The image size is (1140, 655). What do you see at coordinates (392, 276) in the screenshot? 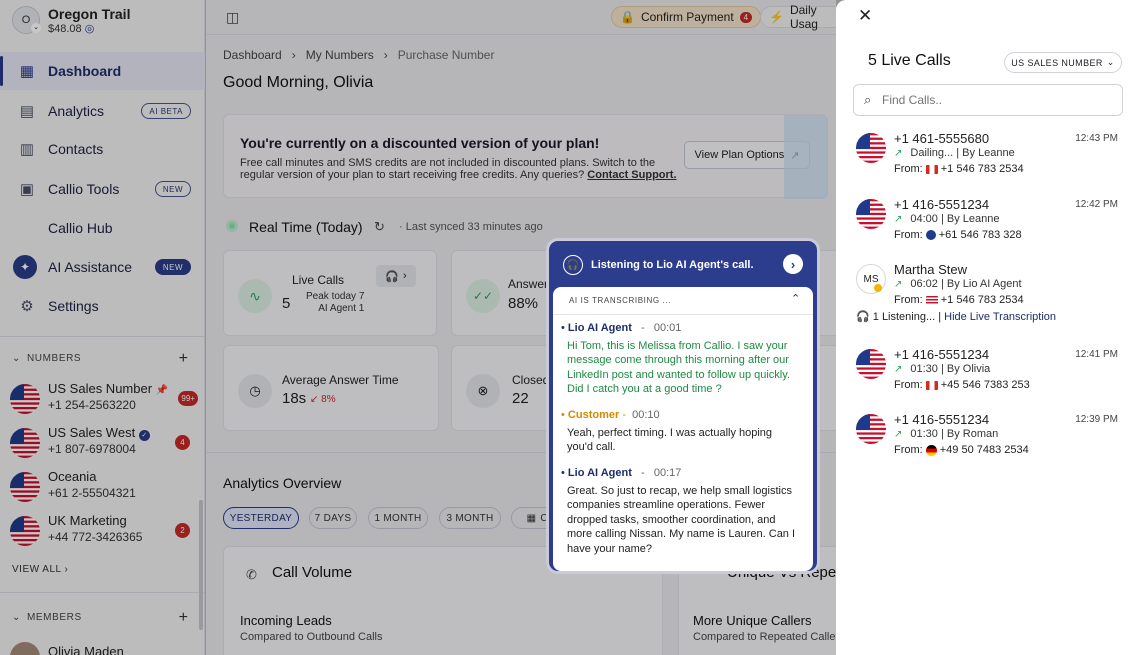
I see `headphones-icon: 🎧` at bounding box center [392, 276].